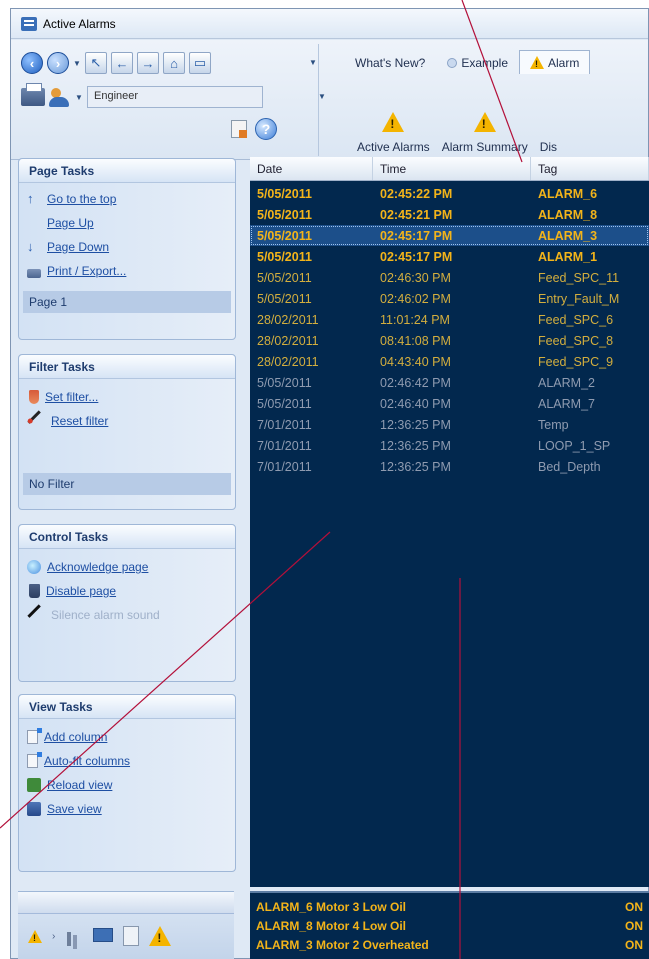 This screenshot has width=649, height=959. Describe the element at coordinates (579, 298) in the screenshot. I see `cell-tag: Entry_Fault_M` at that location.